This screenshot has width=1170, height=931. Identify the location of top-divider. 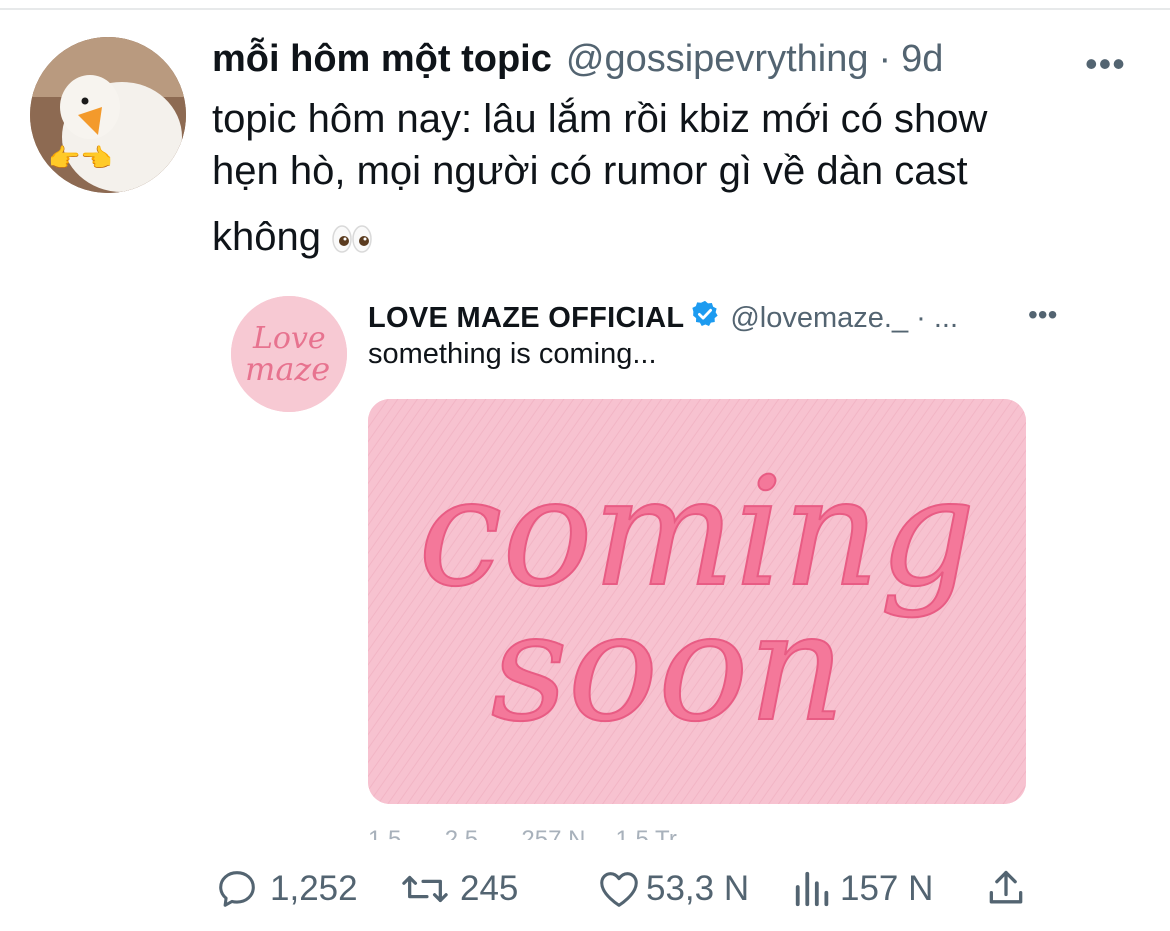
(585, 9).